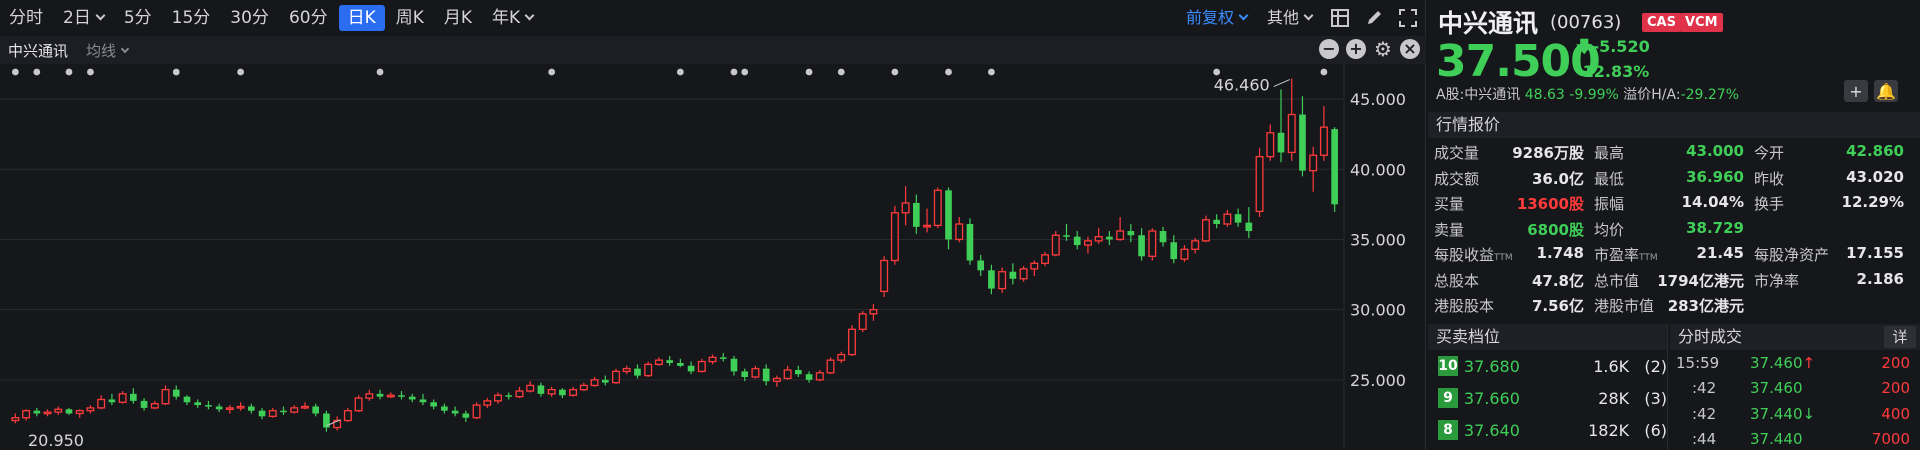  What do you see at coordinates (1704, 413) in the screenshot?
I see `tick-time: :42` at bounding box center [1704, 413].